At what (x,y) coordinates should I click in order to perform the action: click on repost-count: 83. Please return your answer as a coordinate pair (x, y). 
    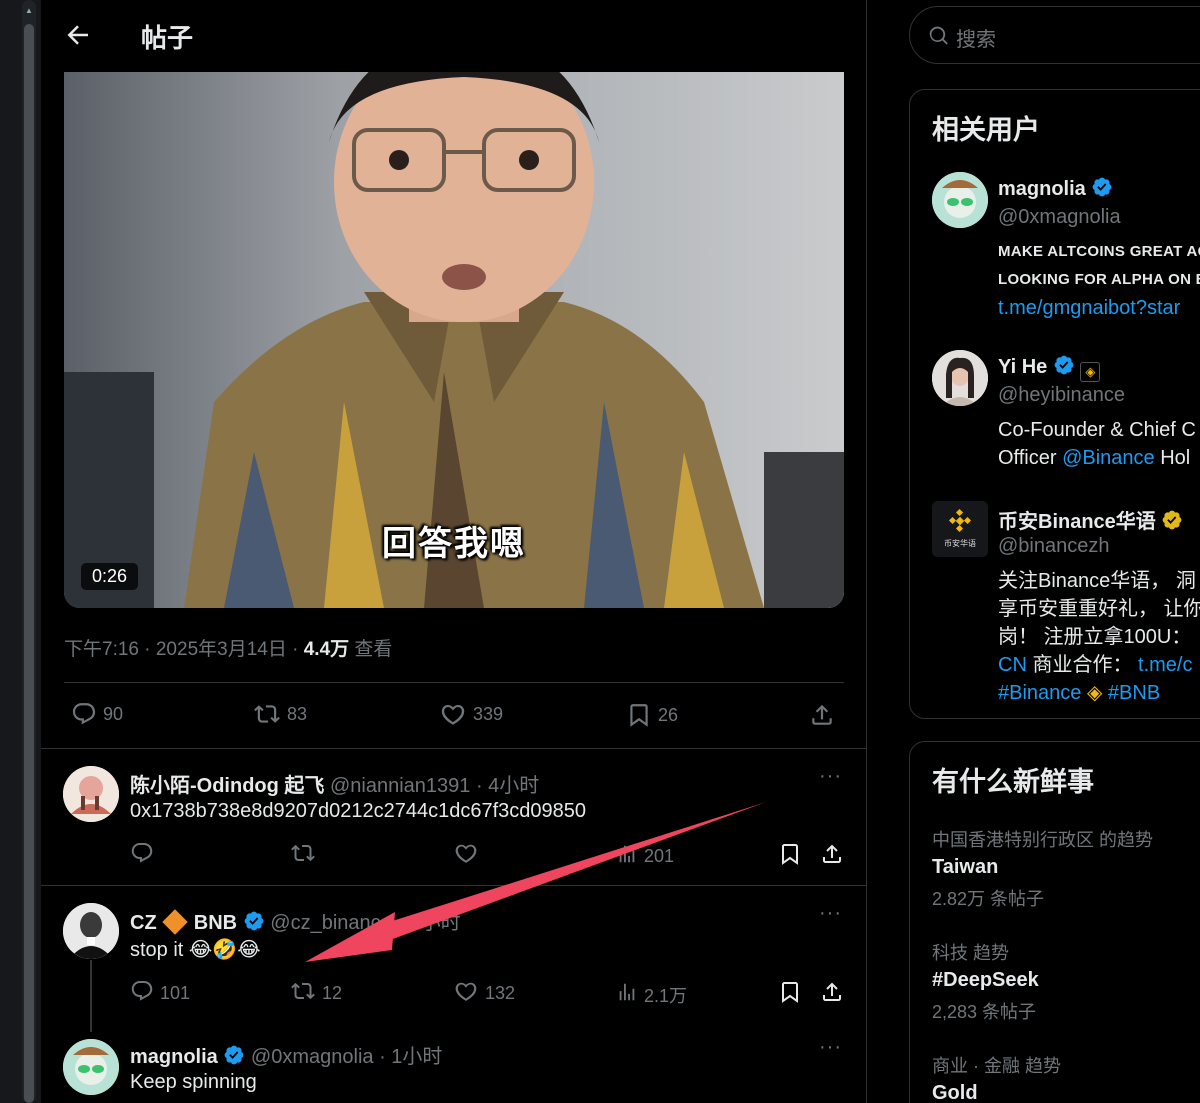
    Looking at the image, I should click on (297, 713).